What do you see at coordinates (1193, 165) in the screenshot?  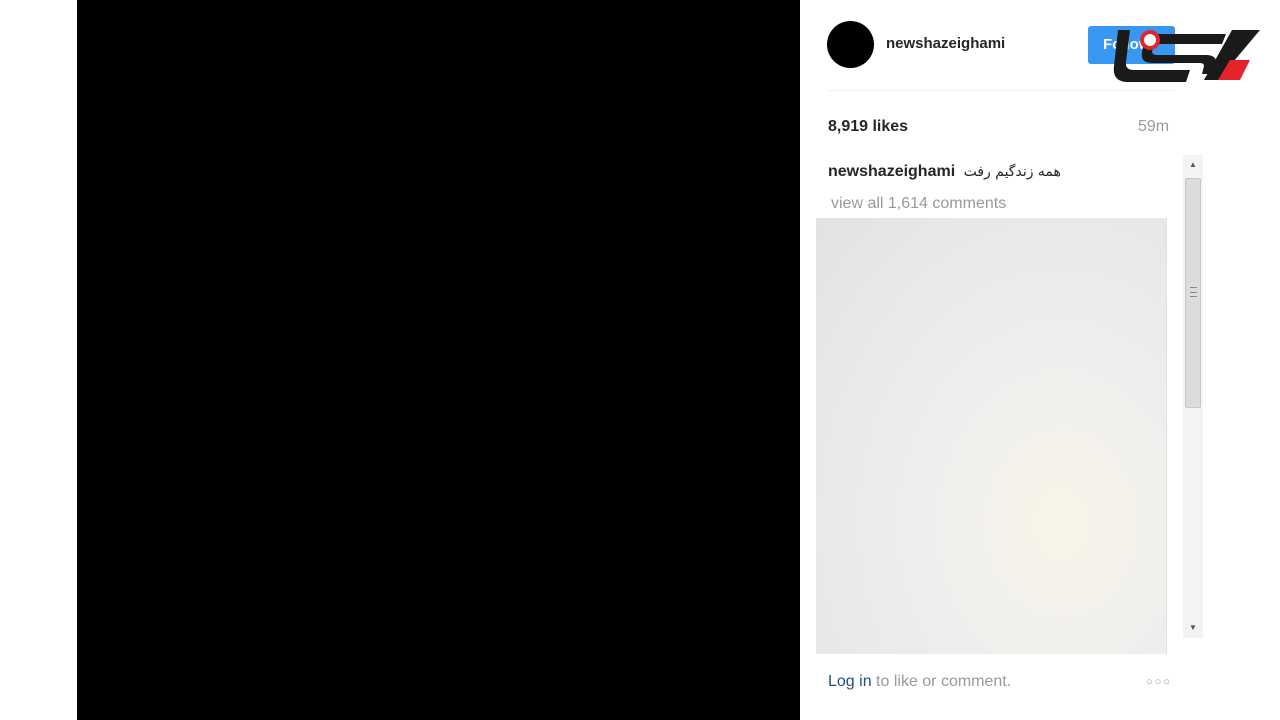 I see `scroll-up-icon: ▲` at bounding box center [1193, 165].